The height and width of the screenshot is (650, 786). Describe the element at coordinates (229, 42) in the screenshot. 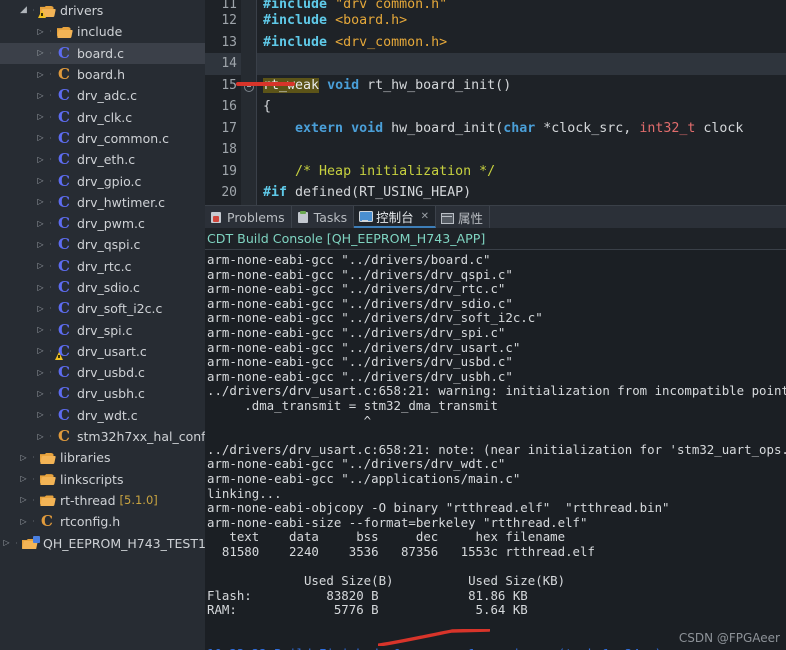

I see `line-number: 13` at that location.